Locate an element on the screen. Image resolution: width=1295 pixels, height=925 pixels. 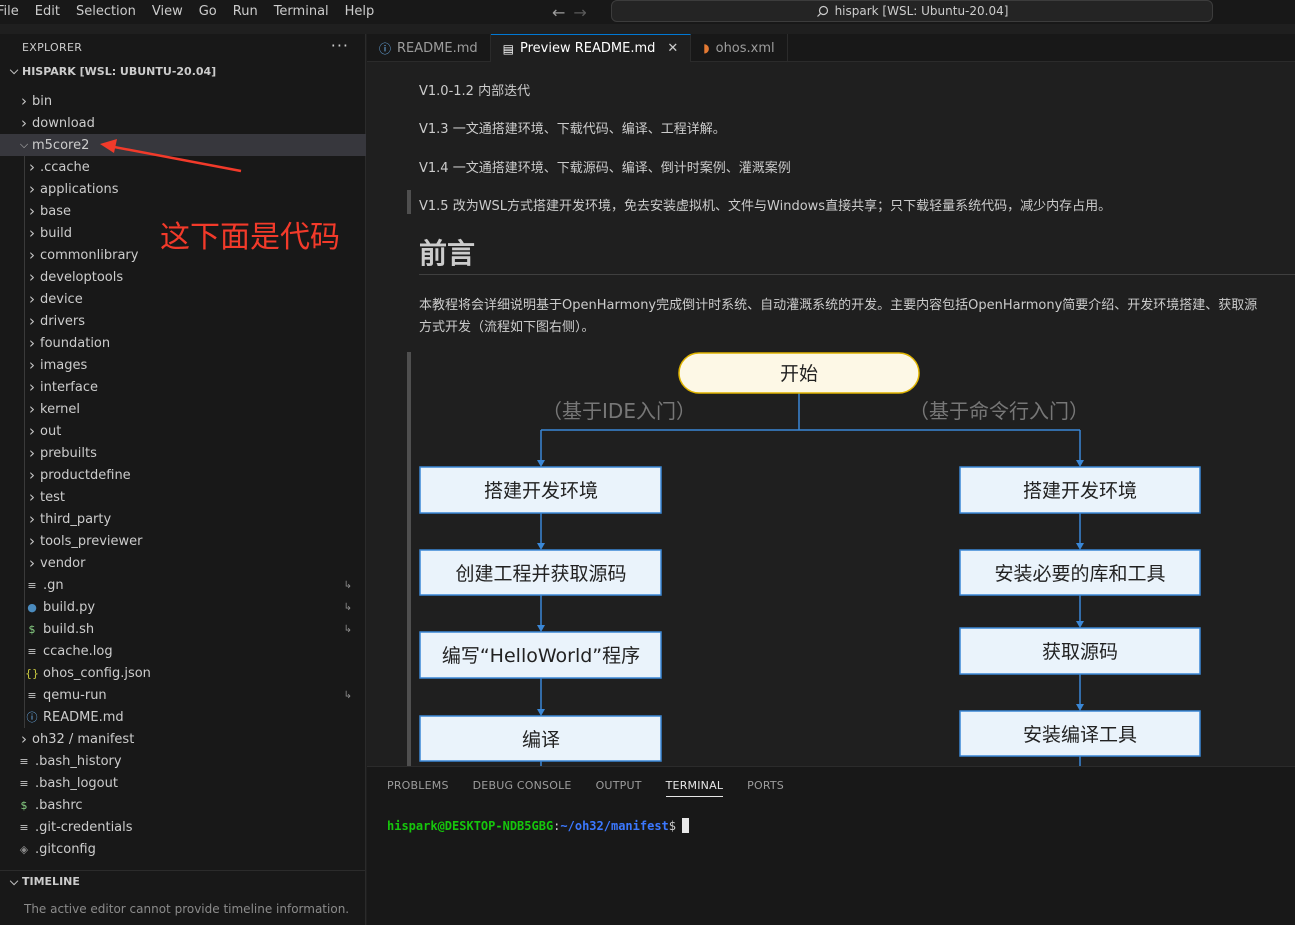
tree-folder: › prebuilts is located at coordinates (183, 453).